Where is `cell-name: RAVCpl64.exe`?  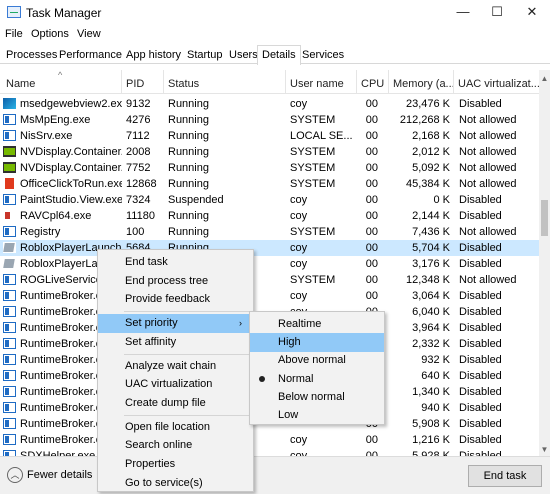 cell-name: RAVCpl64.exe is located at coordinates (56, 216).